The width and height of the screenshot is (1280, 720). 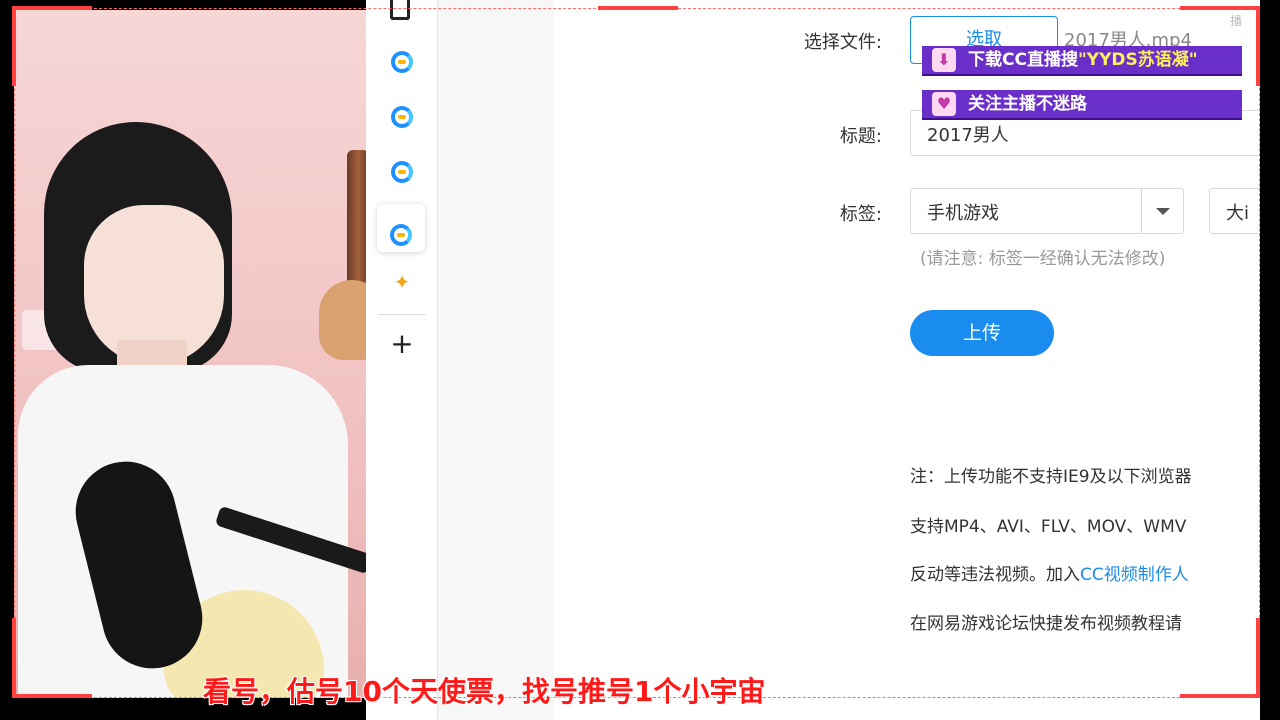 I want to click on right-edge-bar, so click(x=1270, y=360).